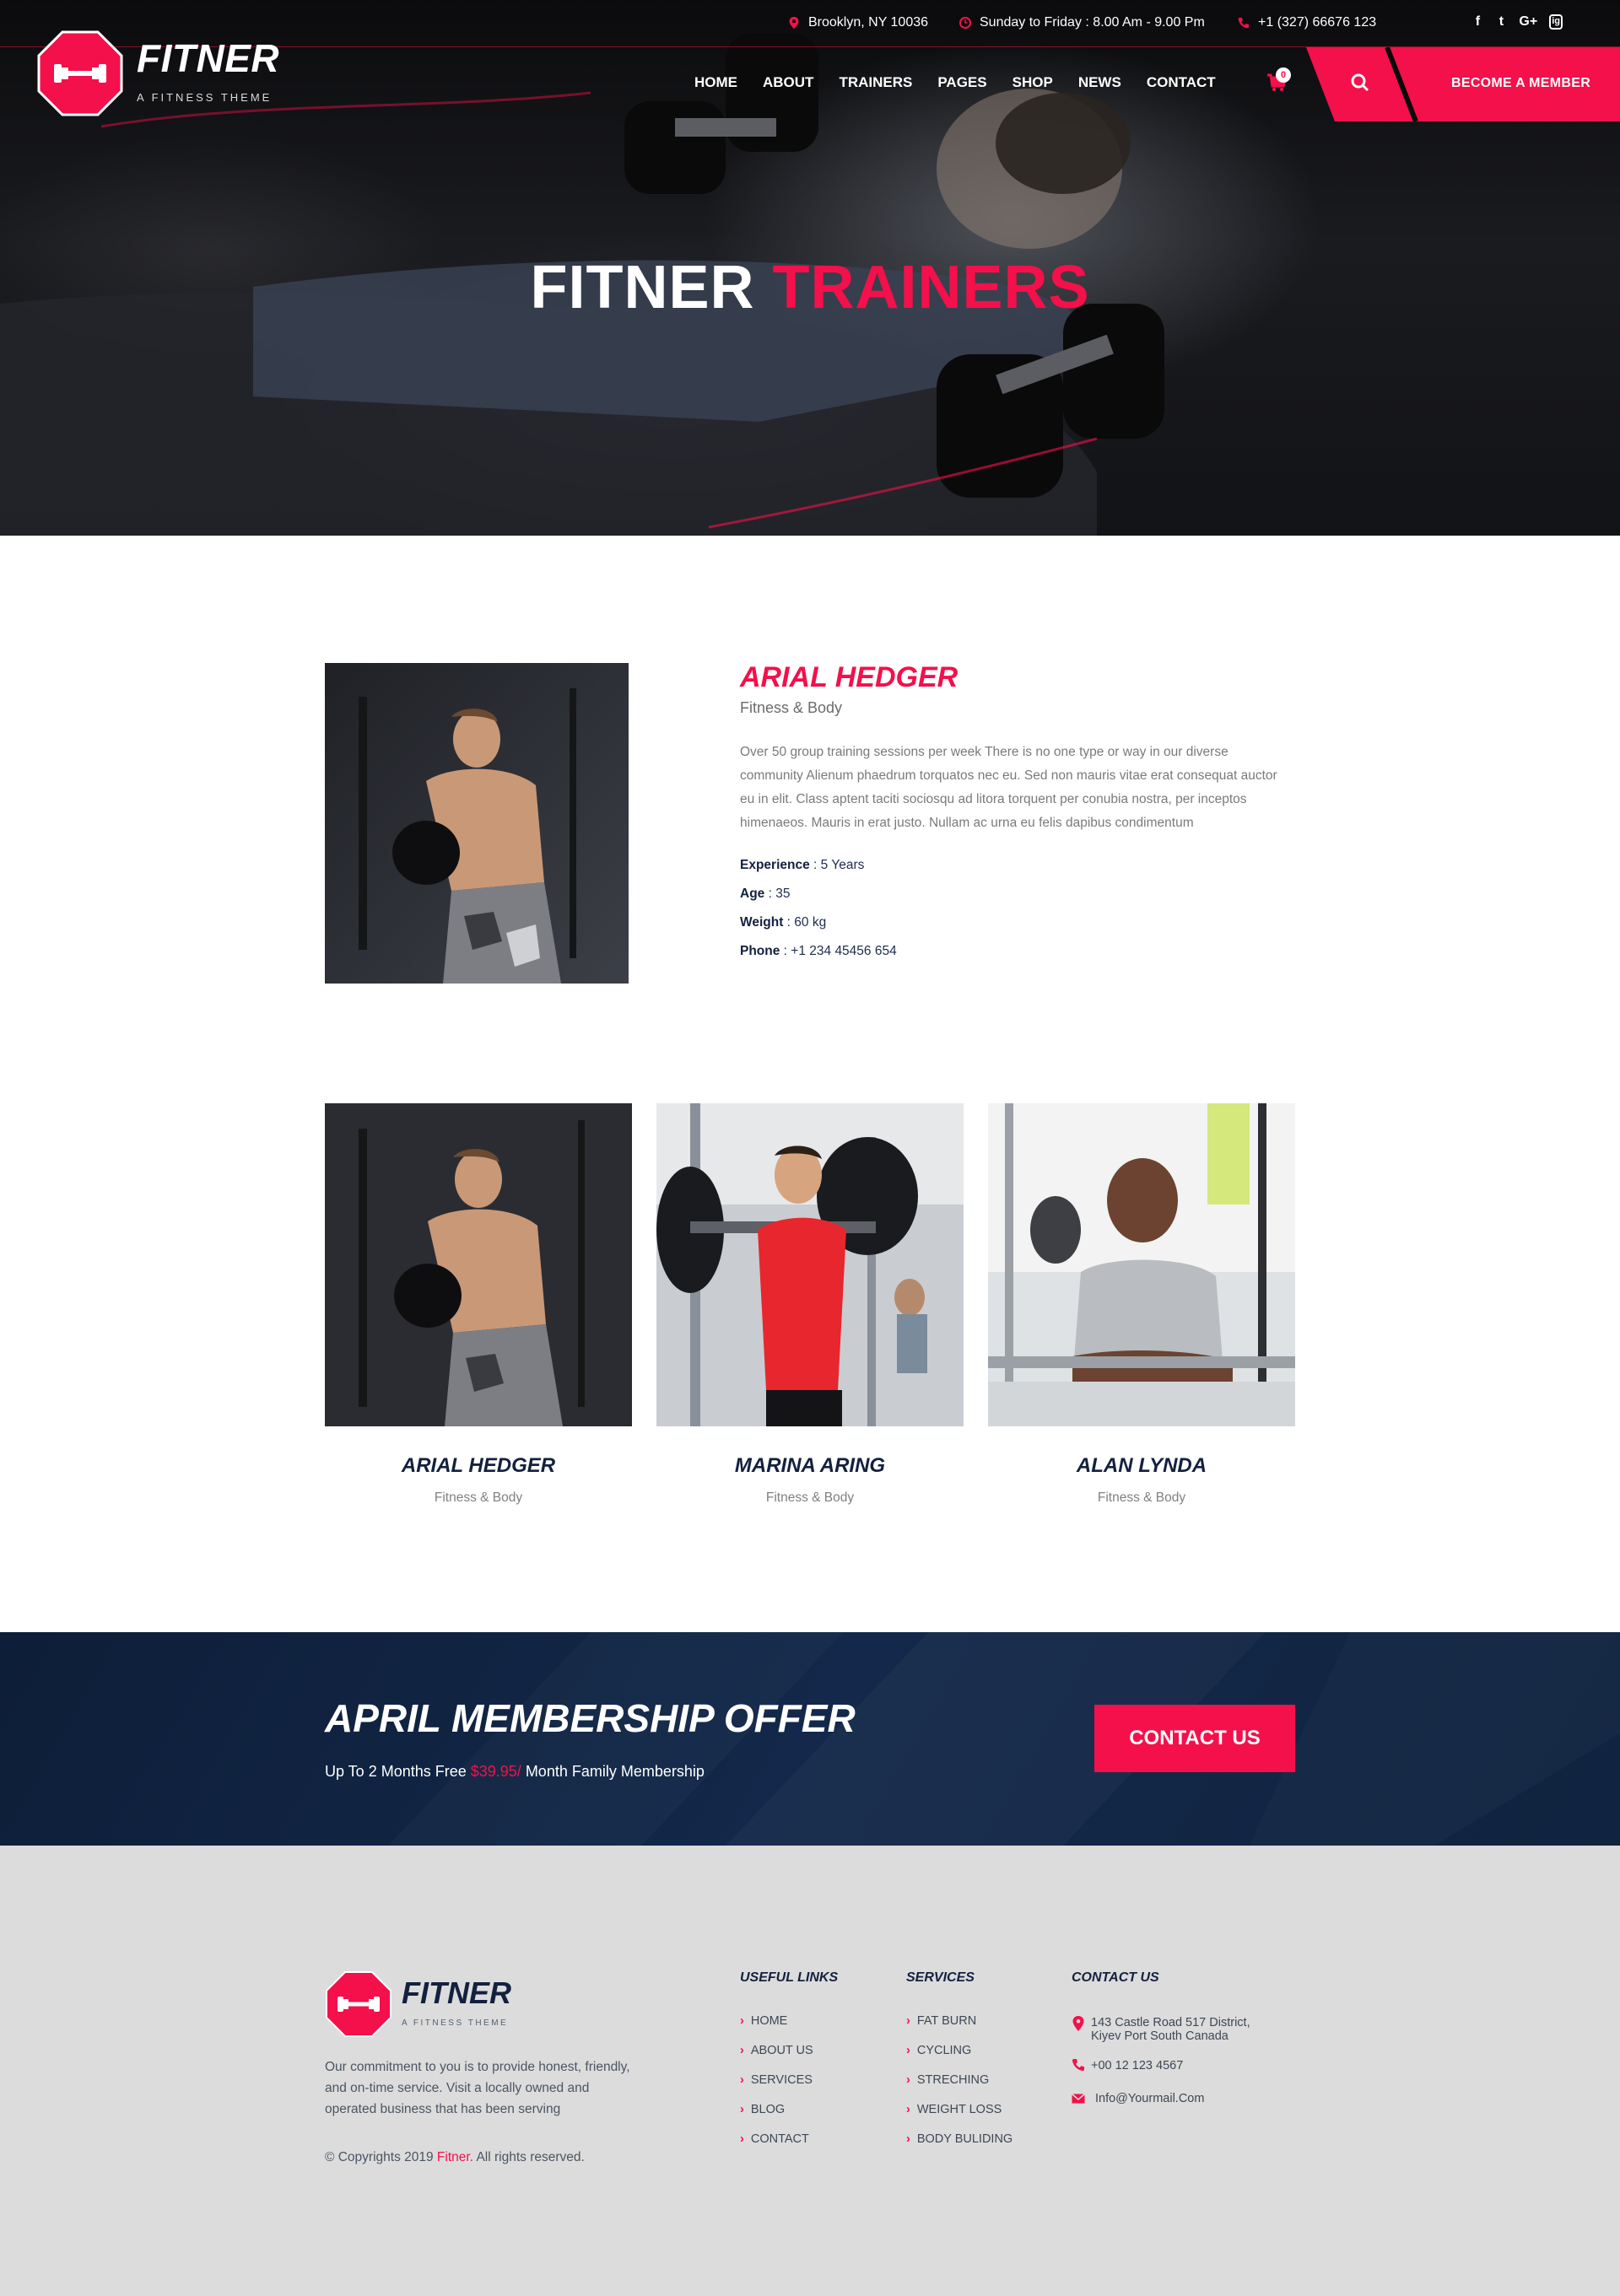 This screenshot has width=1620, height=2296. Describe the element at coordinates (1141, 1466) in the screenshot. I see `trainer-card-name: ALAN LYNDA` at that location.